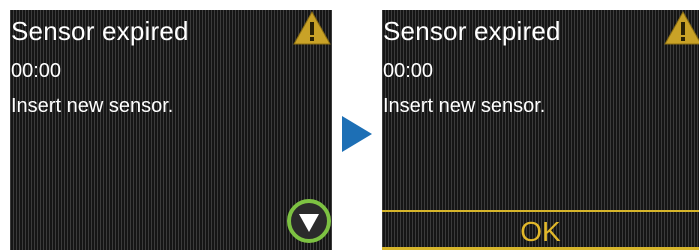  I want to click on scroll-down-button, so click(309, 221).